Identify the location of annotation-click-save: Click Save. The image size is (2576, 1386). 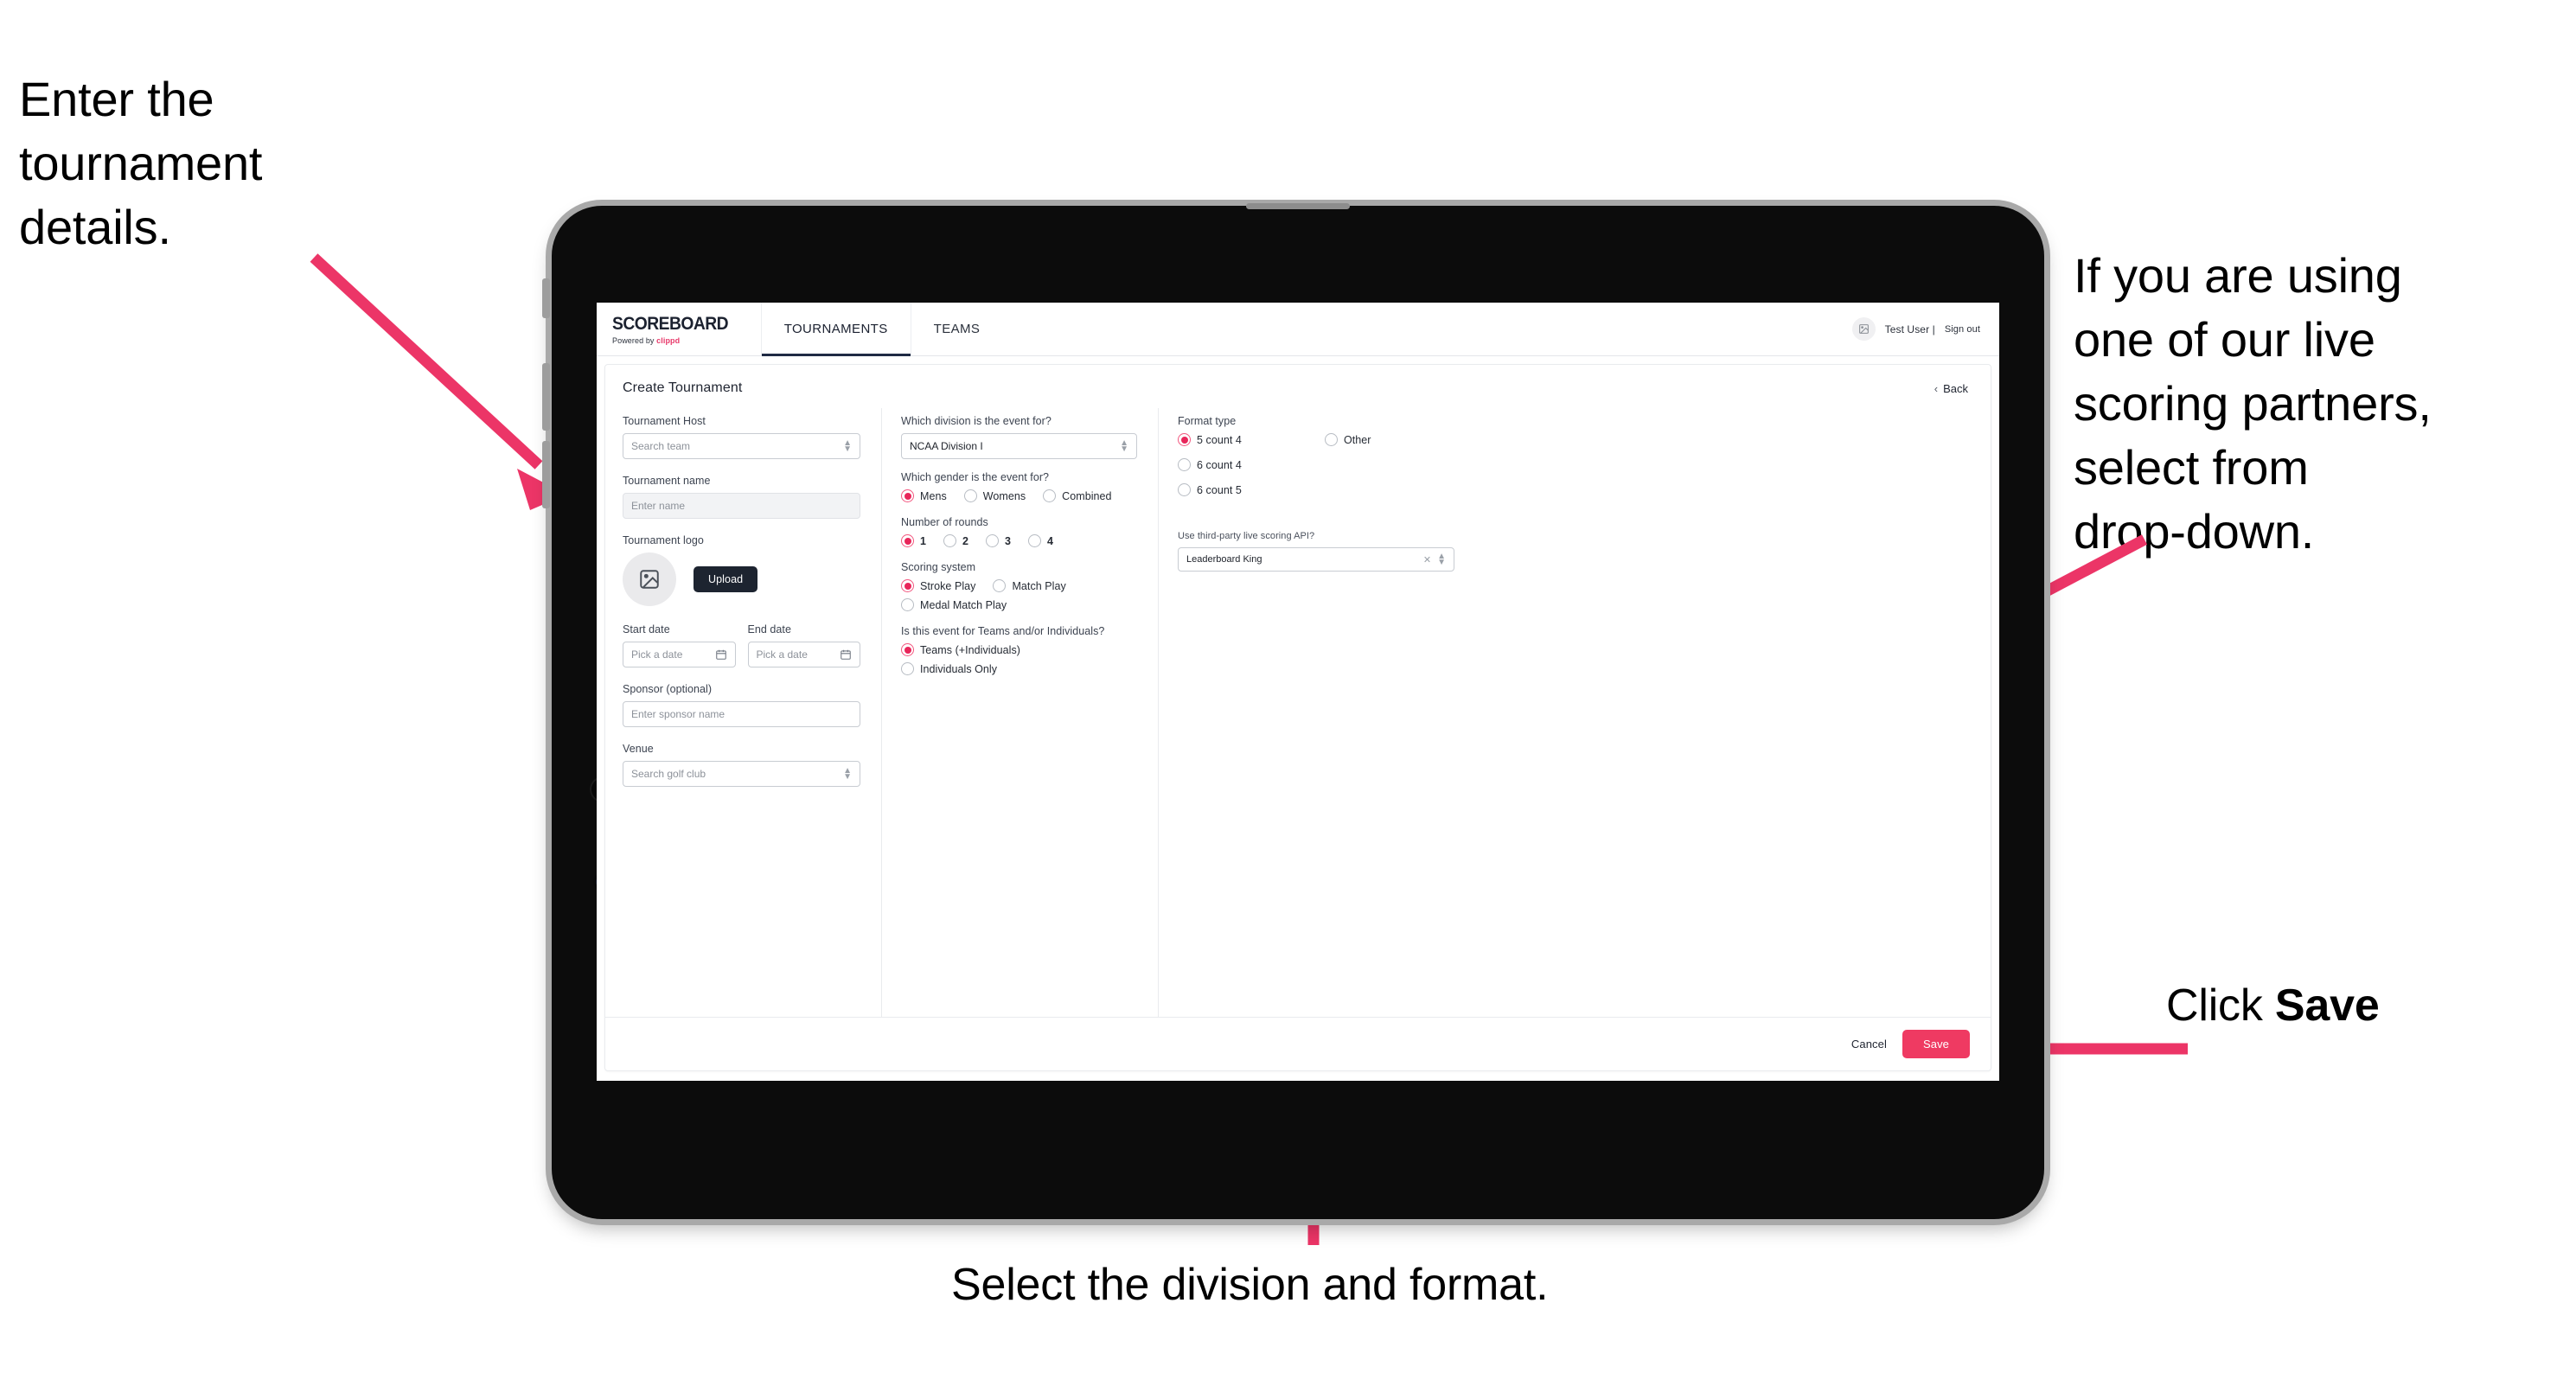
(2348, 1006).